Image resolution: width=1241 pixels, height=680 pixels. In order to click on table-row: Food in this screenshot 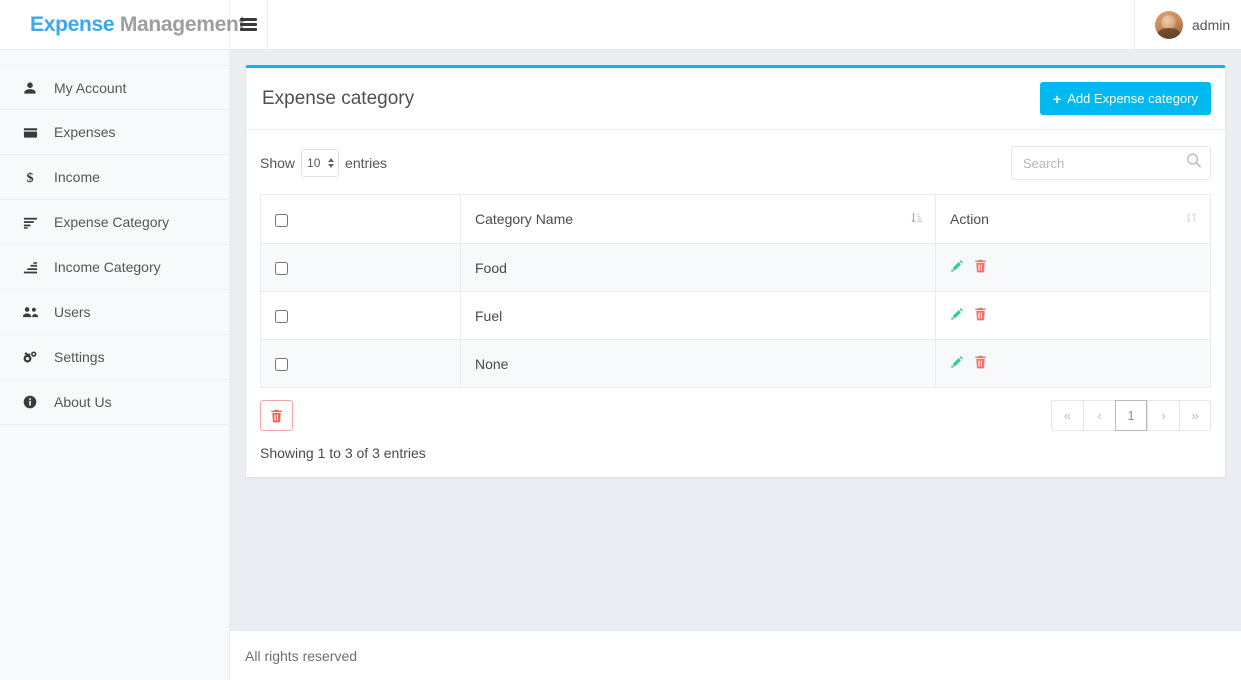, I will do `click(735, 267)`.